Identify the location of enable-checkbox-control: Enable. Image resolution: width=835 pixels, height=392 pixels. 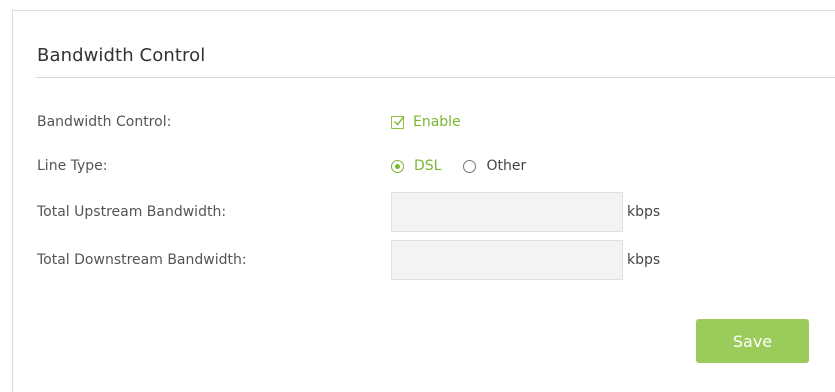
(426, 122).